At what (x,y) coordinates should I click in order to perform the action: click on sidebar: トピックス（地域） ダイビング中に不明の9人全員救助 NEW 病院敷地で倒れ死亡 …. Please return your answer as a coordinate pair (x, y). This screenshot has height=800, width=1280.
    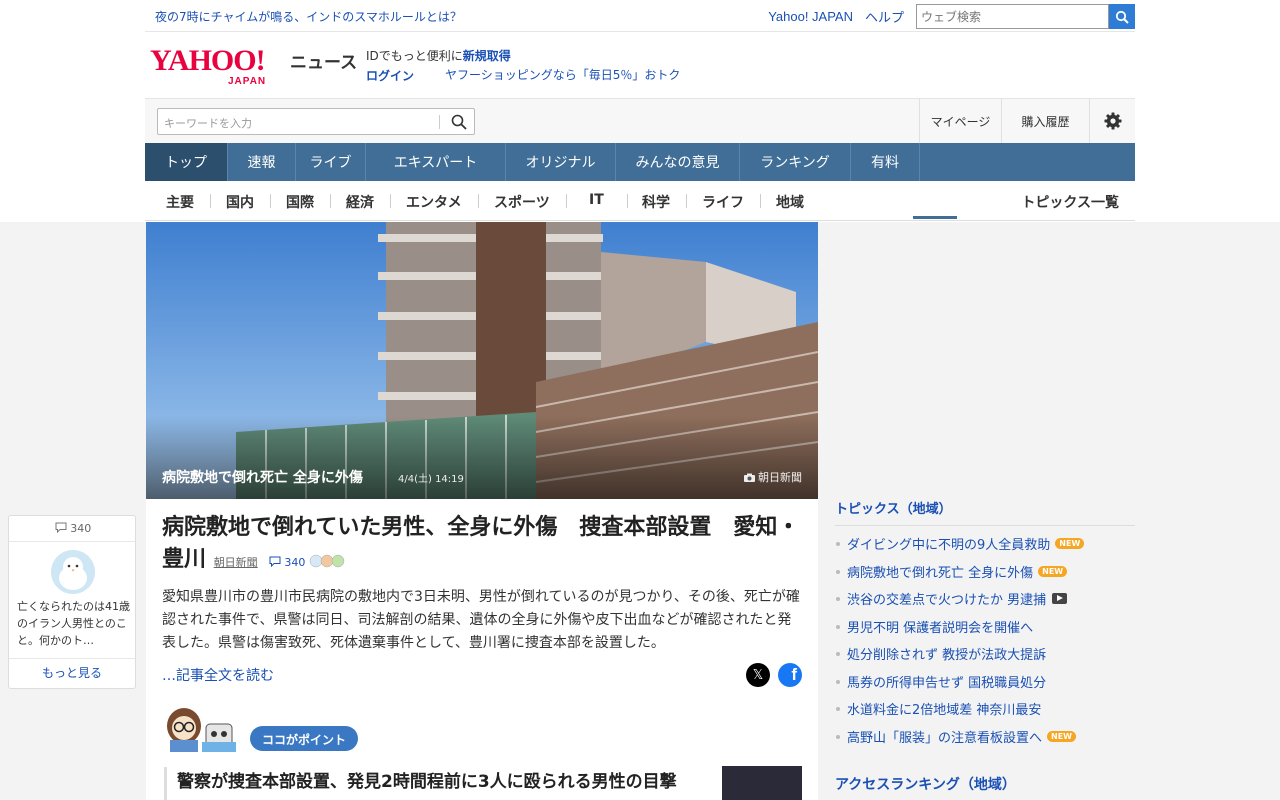
    Looking at the image, I should click on (985, 645).